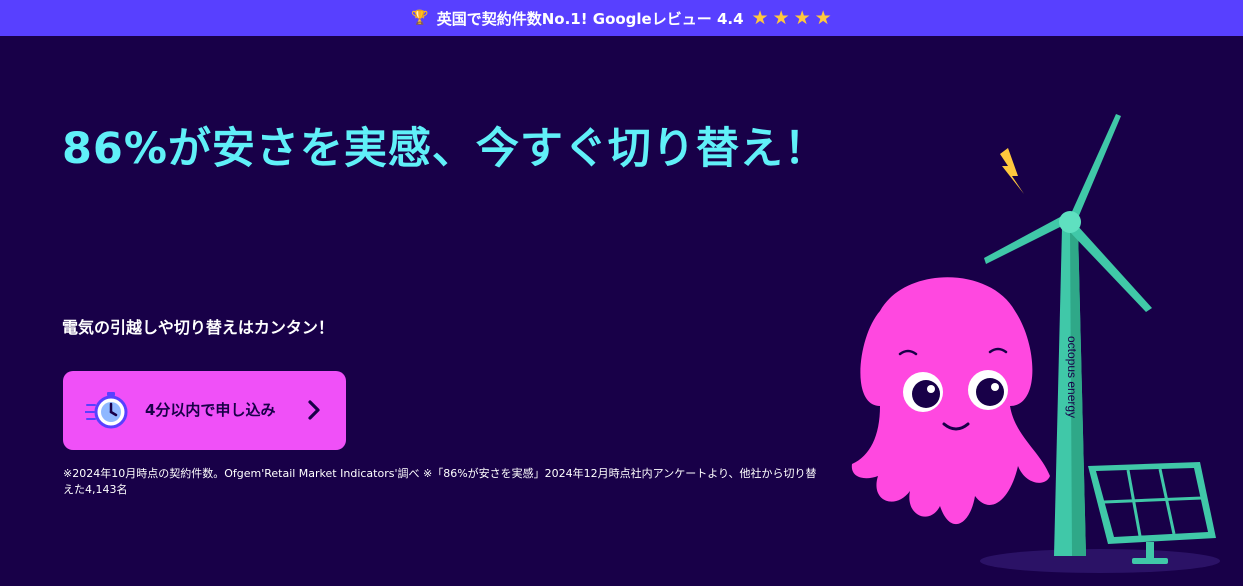  Describe the element at coordinates (950, 401) in the screenshot. I see `octopus-mascot` at that location.